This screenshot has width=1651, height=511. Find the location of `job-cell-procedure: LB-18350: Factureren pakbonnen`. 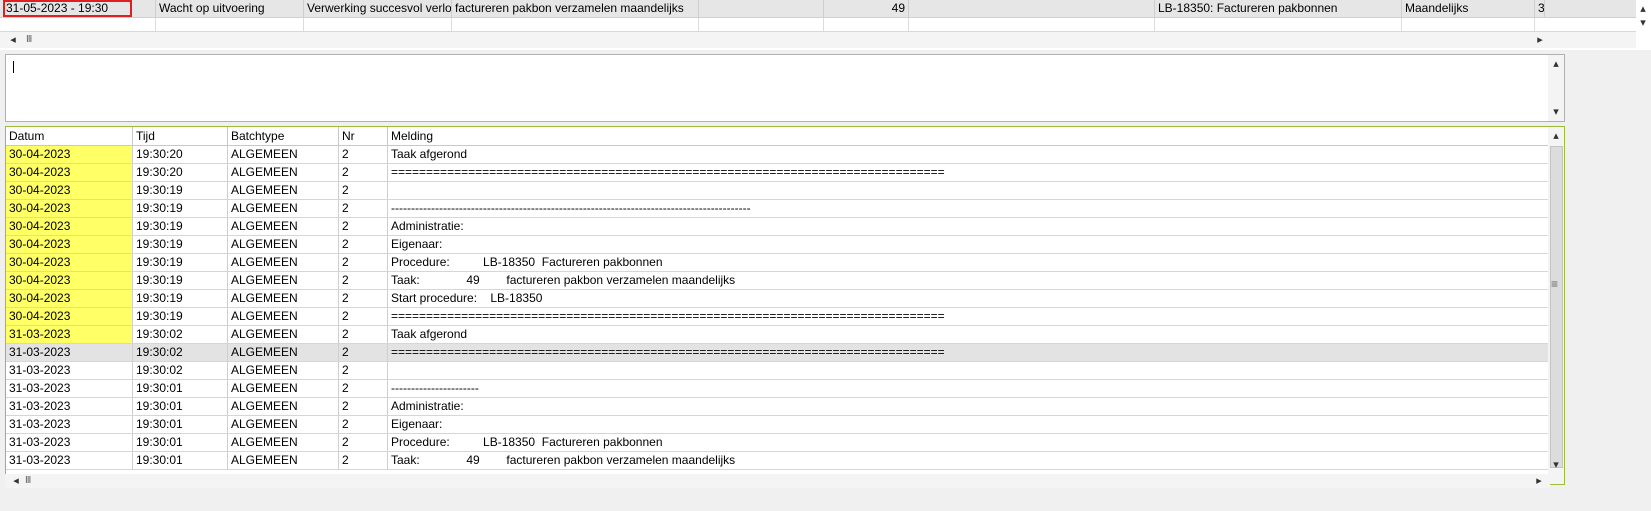

job-cell-procedure: LB-18350: Factureren pakbonnen is located at coordinates (1278, 8).